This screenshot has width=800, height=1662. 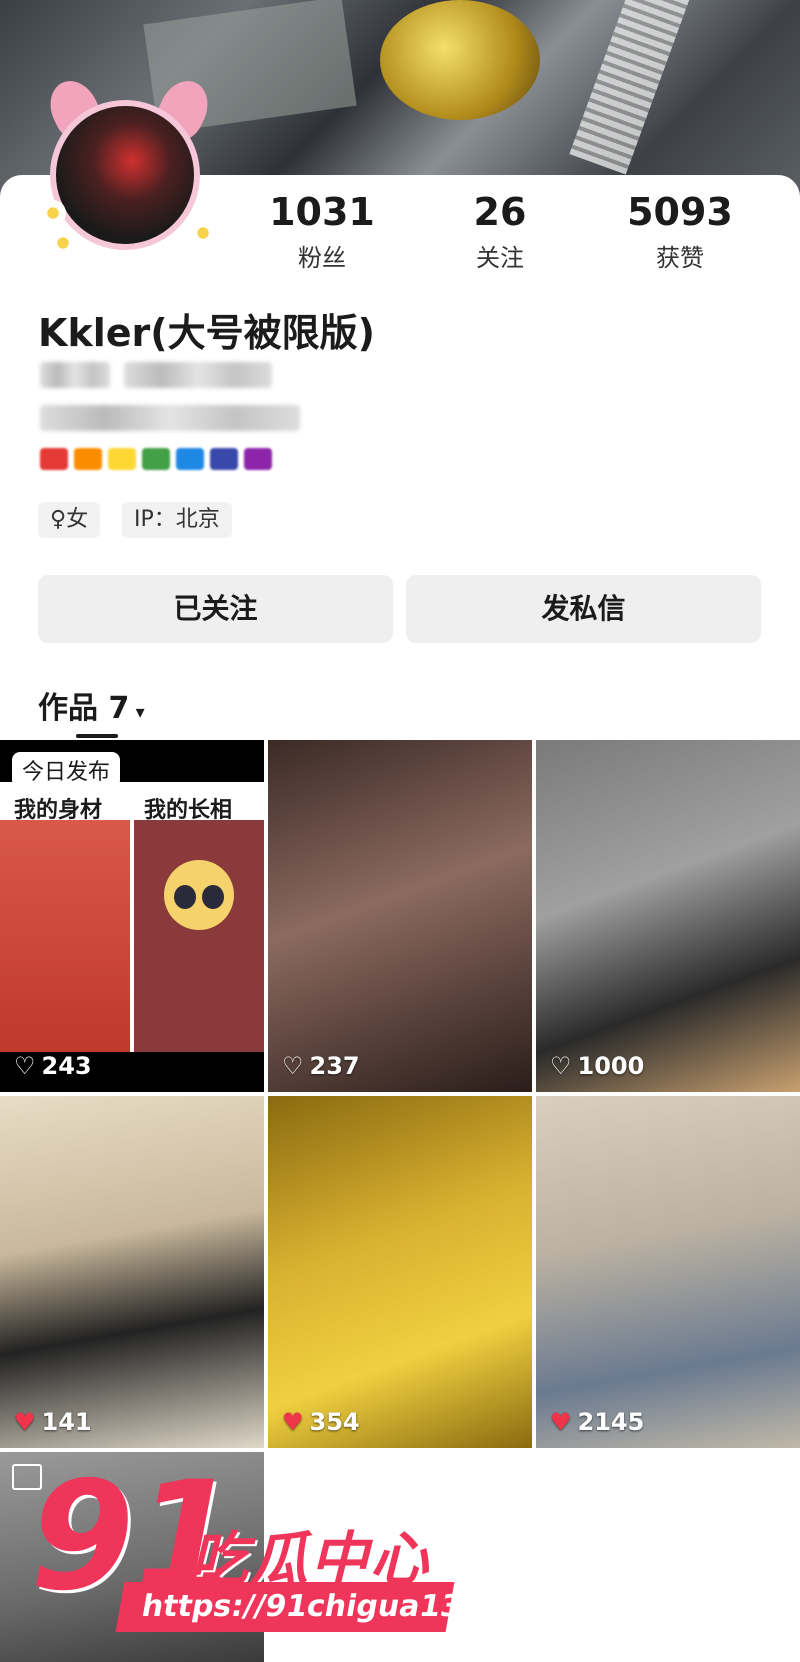 What do you see at coordinates (400, 237) in the screenshot?
I see `profile-stats: 1031 粉丝 26 关注 5093 获赞` at bounding box center [400, 237].